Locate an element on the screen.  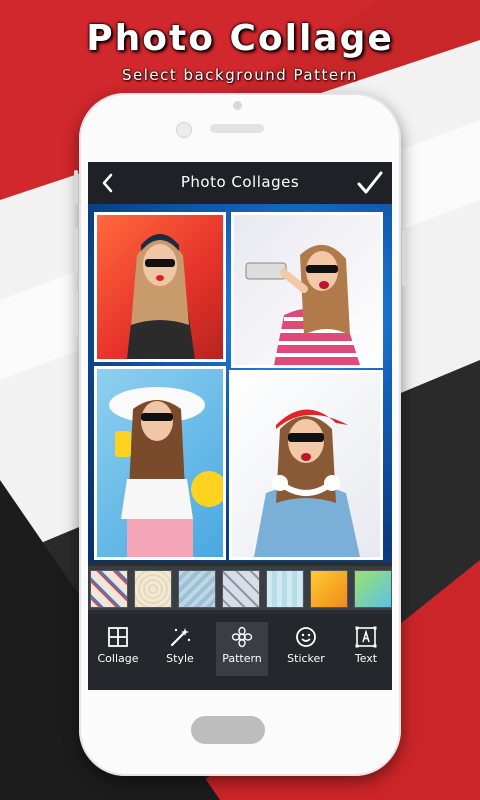
home-button is located at coordinates (228, 730).